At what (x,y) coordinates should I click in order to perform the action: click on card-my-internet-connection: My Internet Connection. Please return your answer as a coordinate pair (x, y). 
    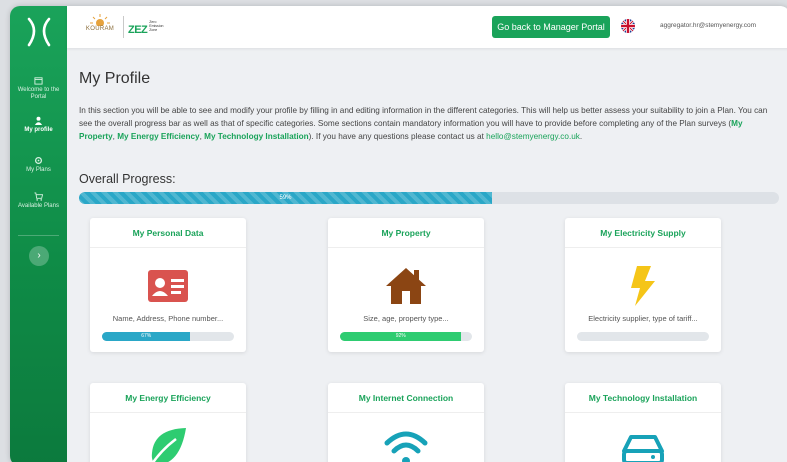
    Looking at the image, I should click on (406, 422).